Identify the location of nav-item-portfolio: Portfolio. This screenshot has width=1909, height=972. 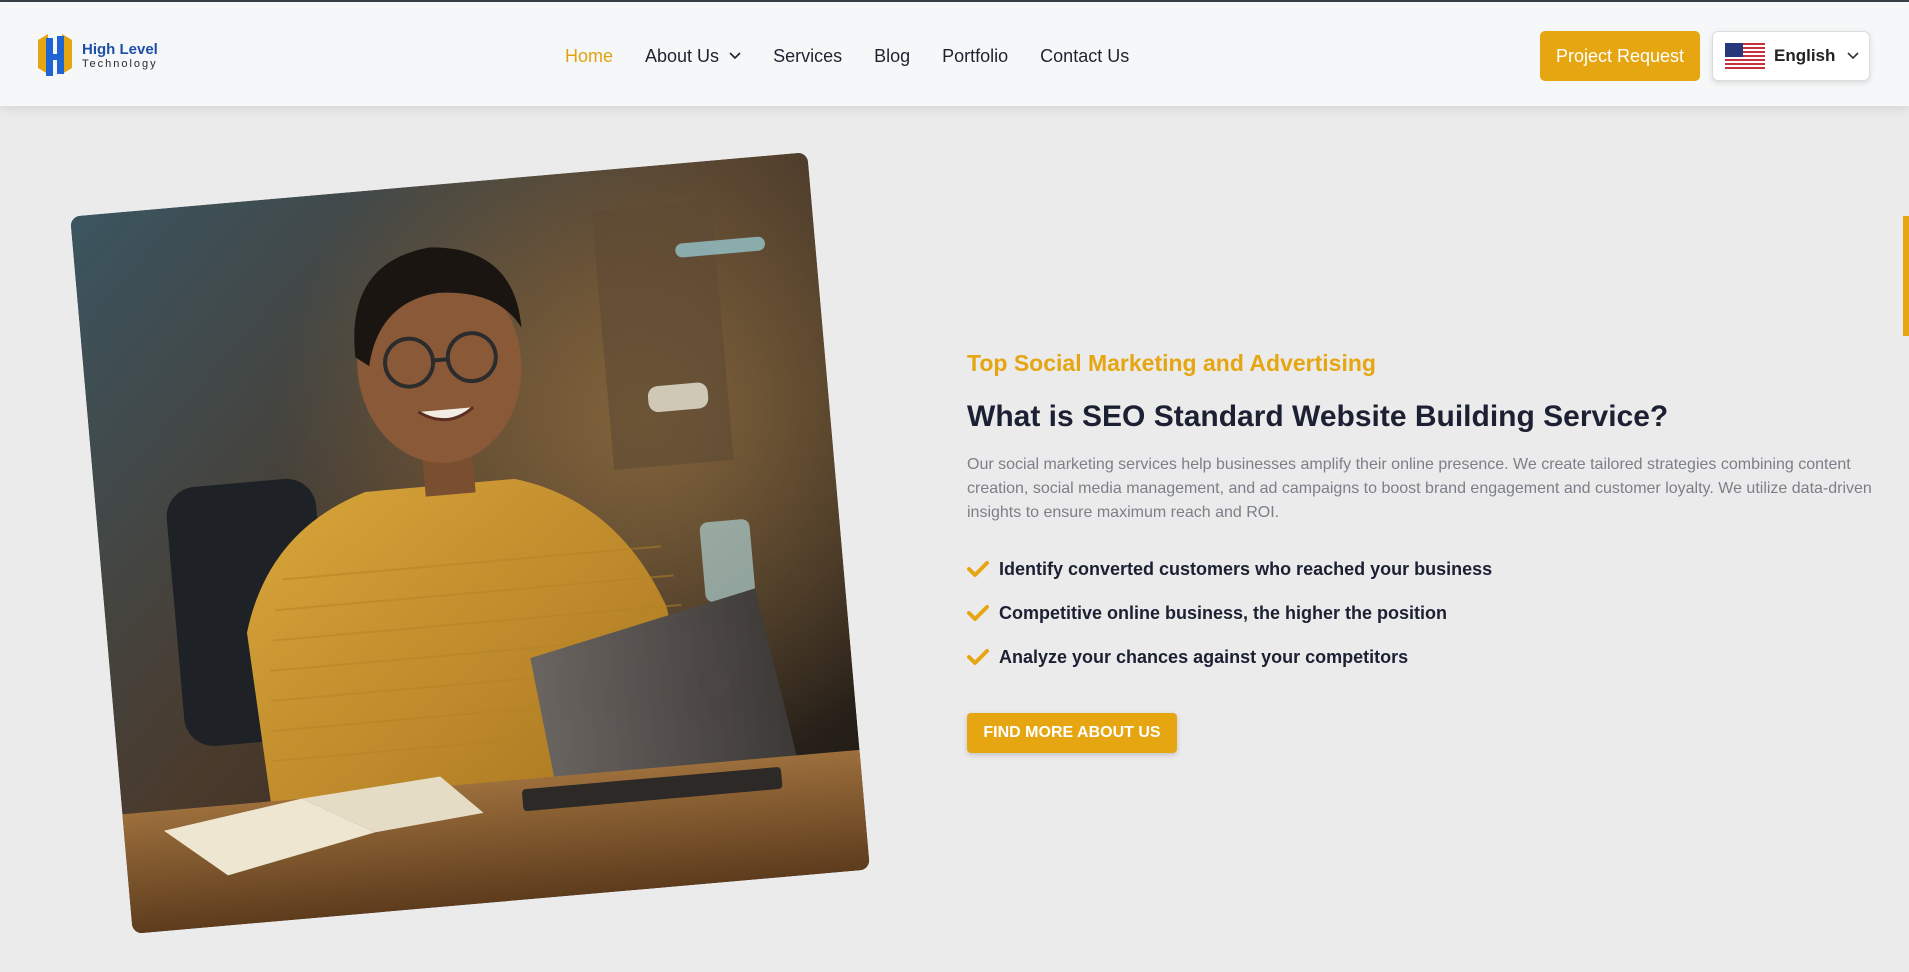
(975, 56).